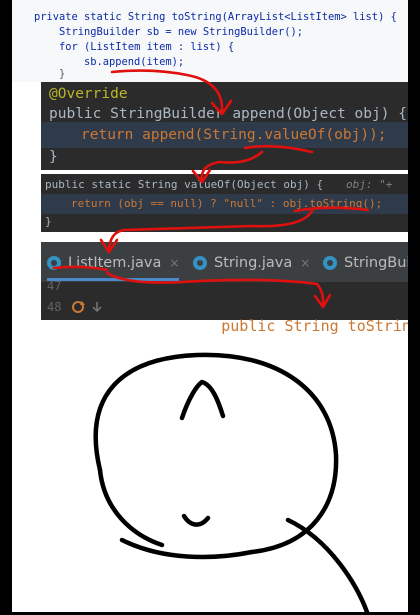 This screenshot has height=615, width=420. Describe the element at coordinates (196, 520) in the screenshot. I see `frowning-mouth` at that location.